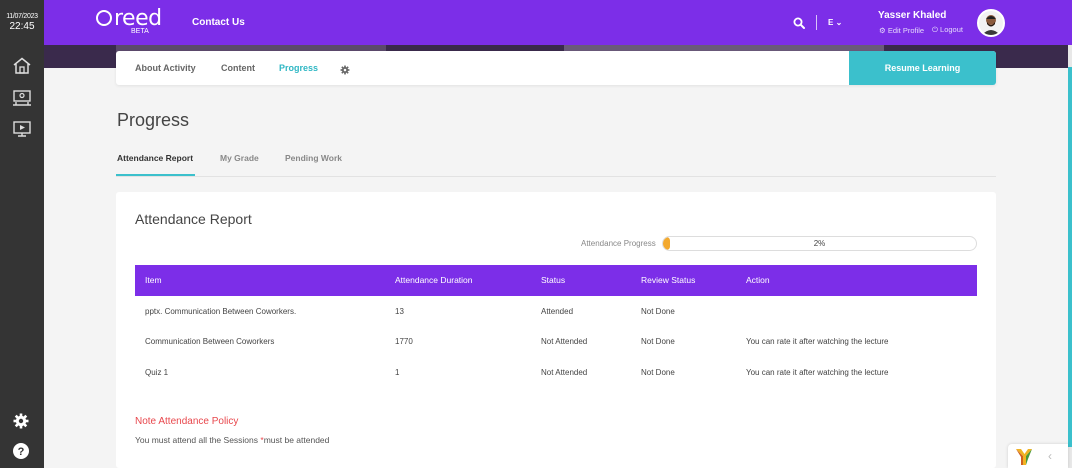 This screenshot has width=1072, height=468. What do you see at coordinates (882, 30) in the screenshot?
I see `edit-settings-icon: ⚙` at bounding box center [882, 30].